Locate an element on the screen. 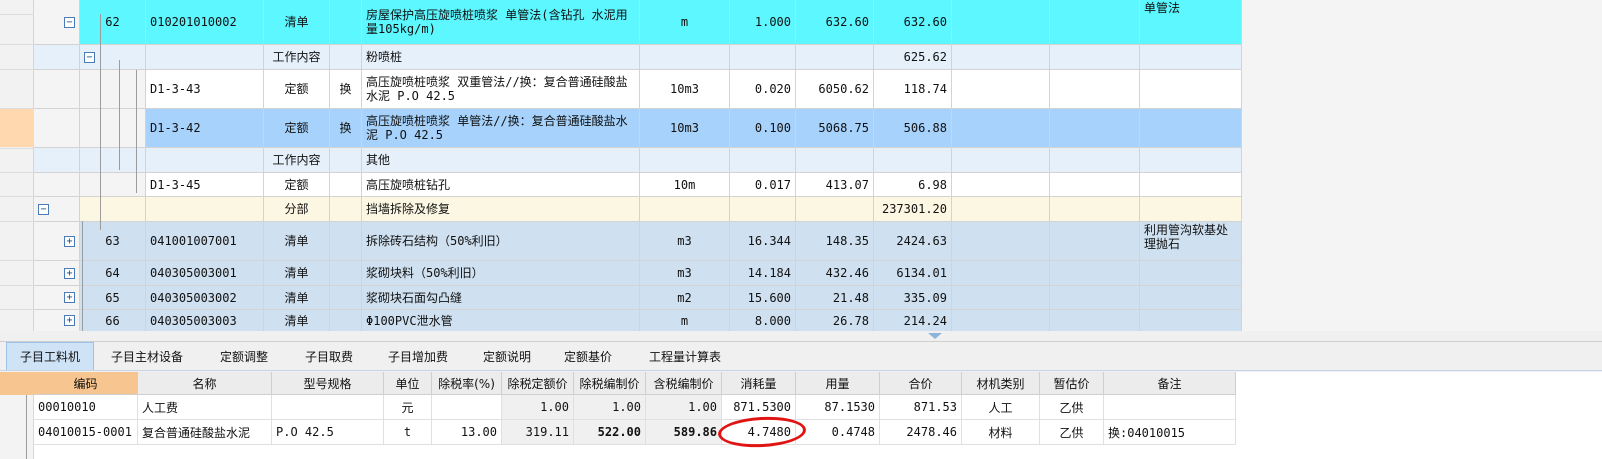  name-cell: Φ100PVC泄水管 is located at coordinates (501, 320).